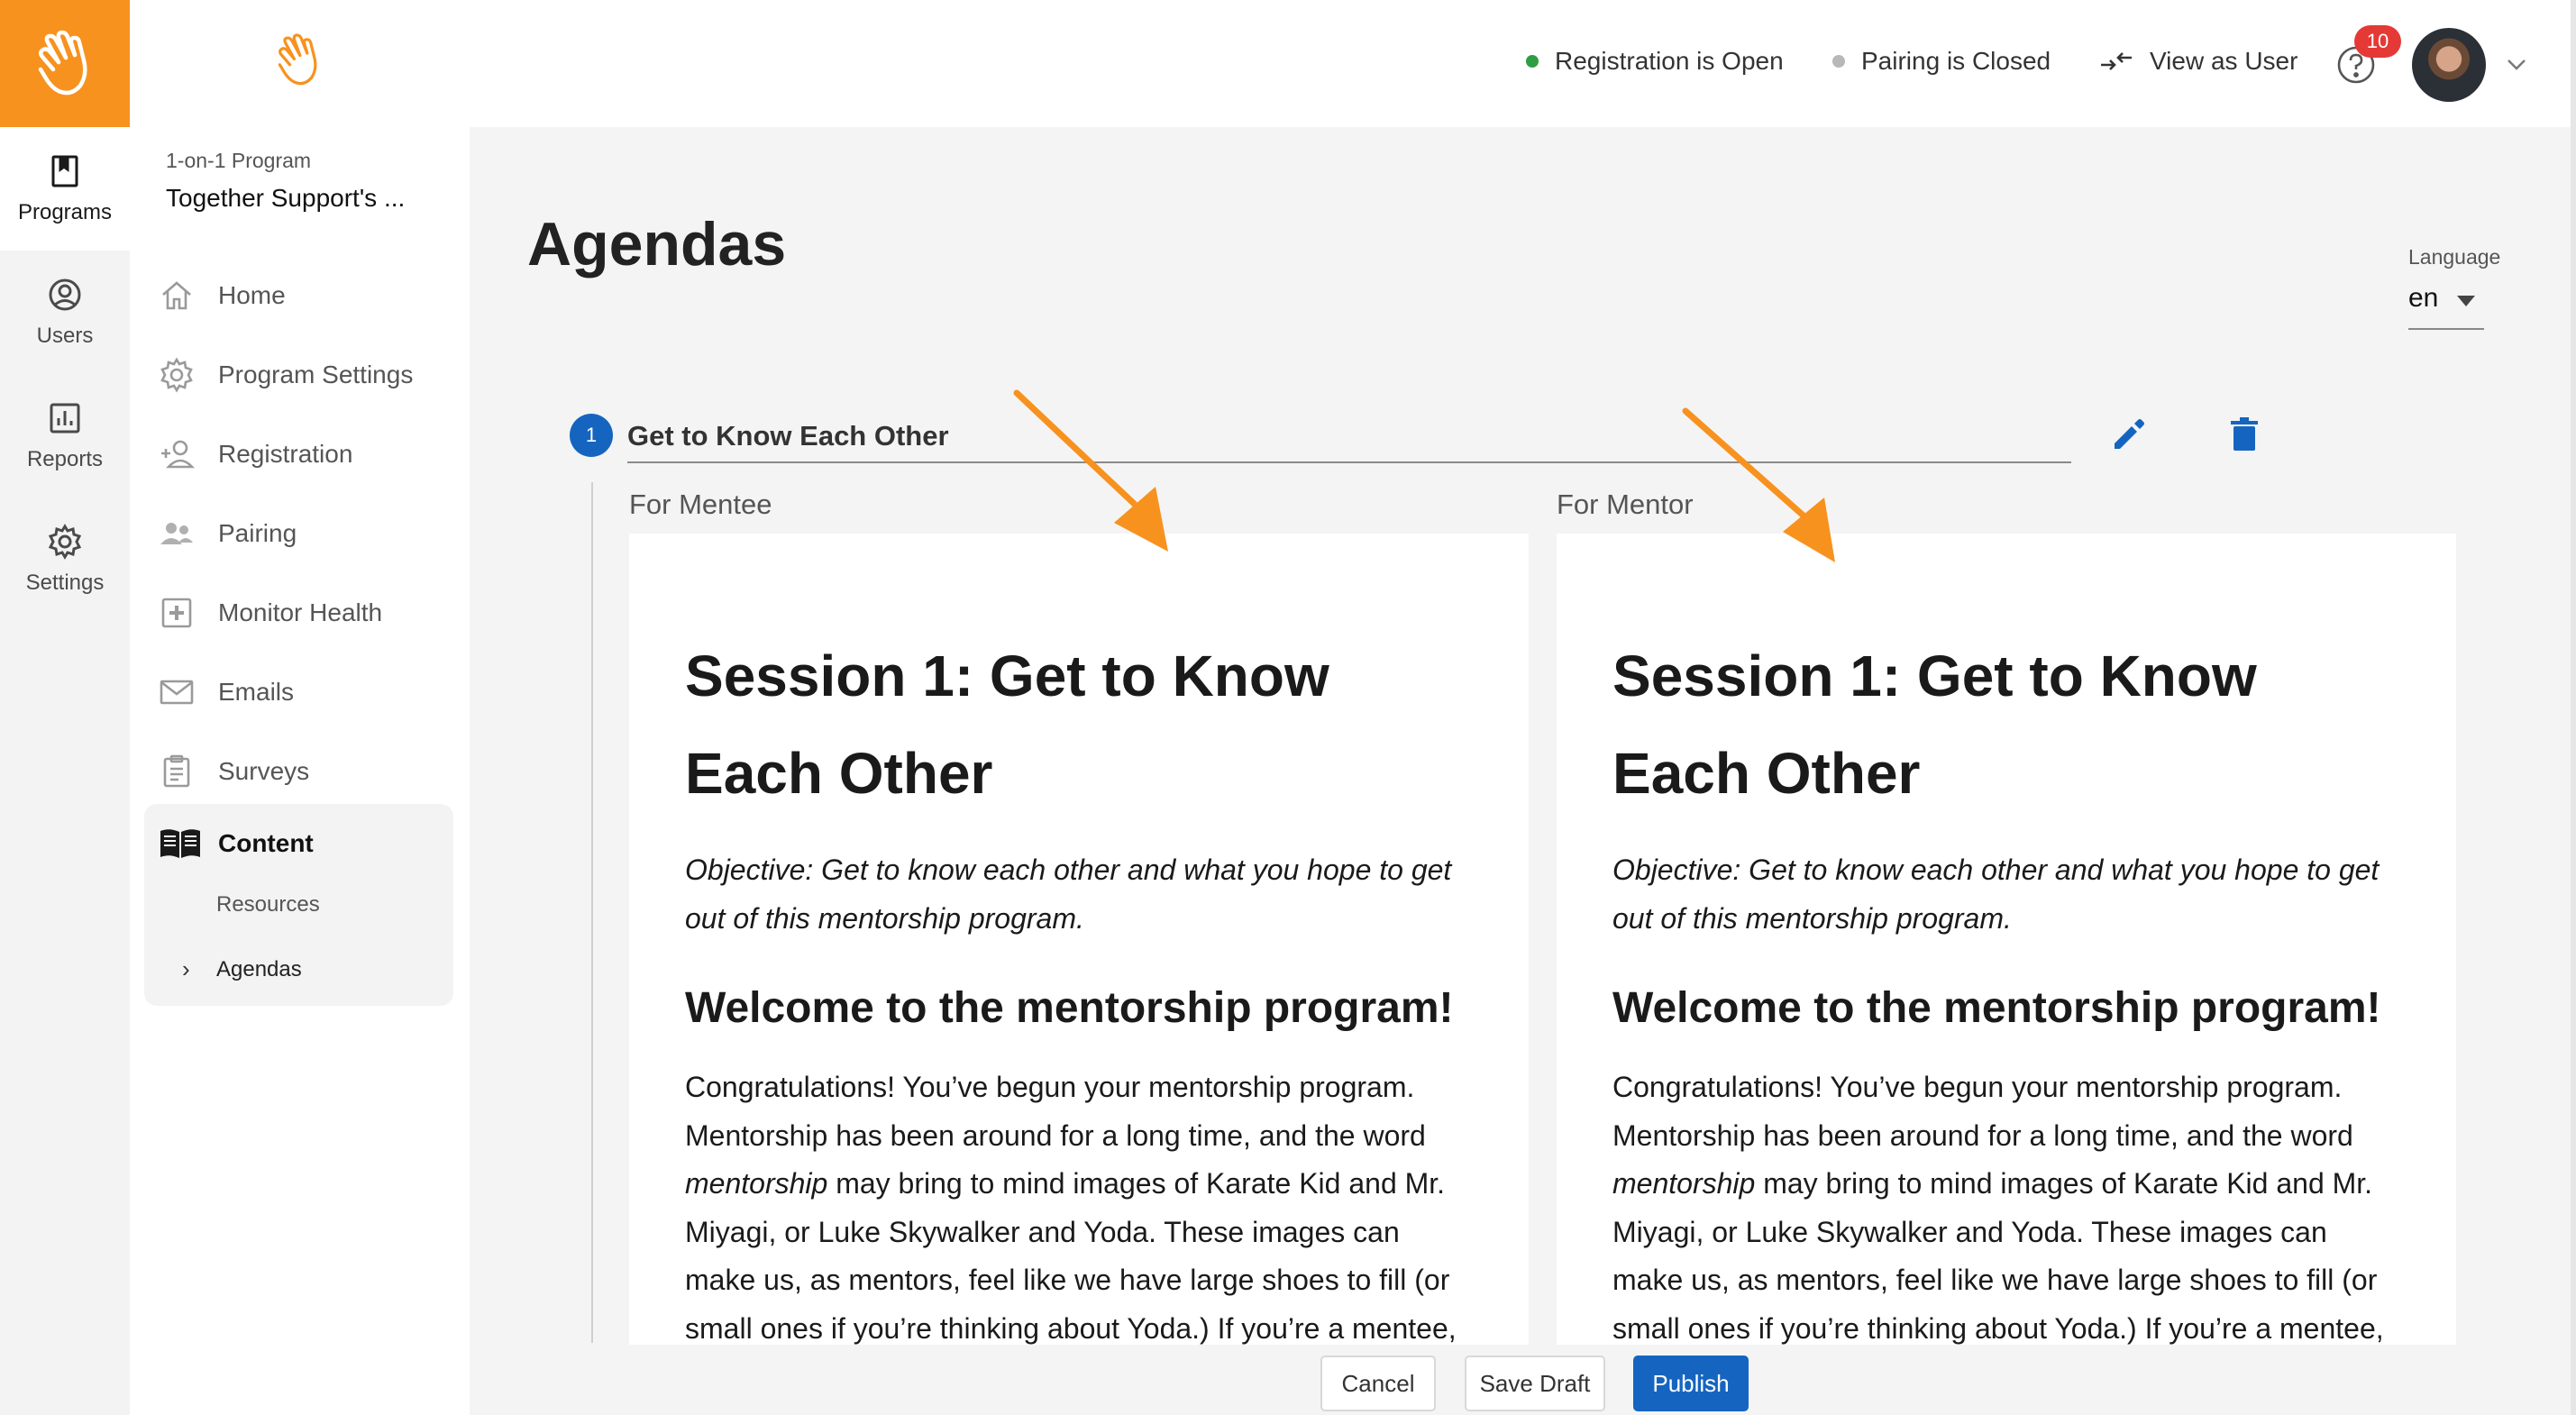 This screenshot has height=1415, width=2576. Describe the element at coordinates (176, 771) in the screenshot. I see `clipboard-icon` at that location.